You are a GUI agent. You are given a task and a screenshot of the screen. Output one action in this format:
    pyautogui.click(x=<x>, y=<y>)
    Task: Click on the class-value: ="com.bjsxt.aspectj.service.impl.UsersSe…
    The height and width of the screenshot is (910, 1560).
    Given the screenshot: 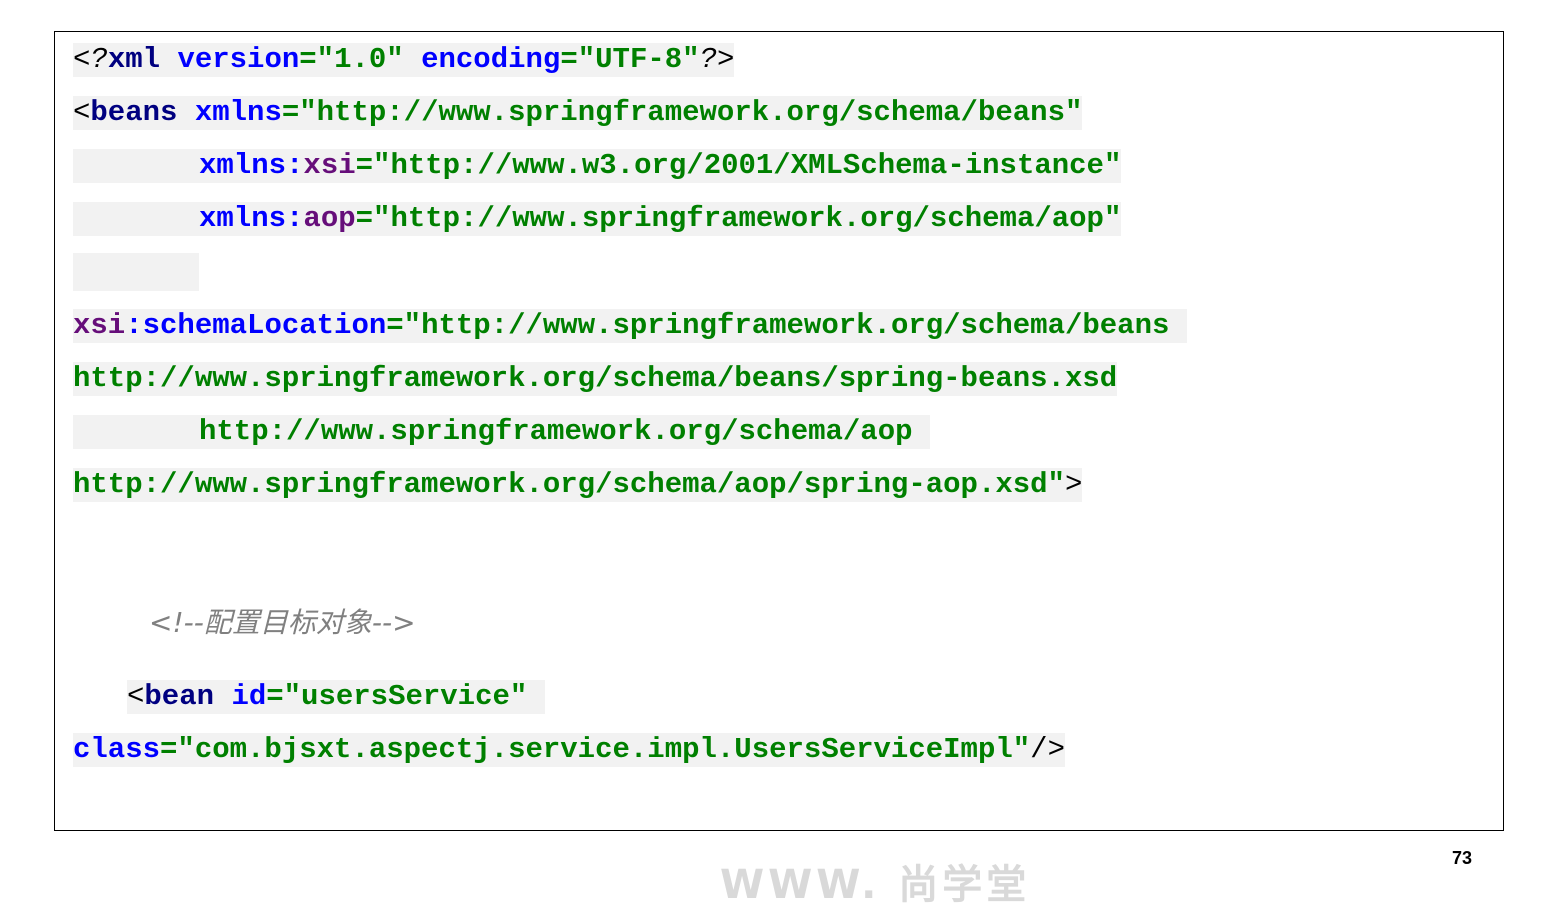 What is the action you would take?
    pyautogui.click(x=595, y=749)
    